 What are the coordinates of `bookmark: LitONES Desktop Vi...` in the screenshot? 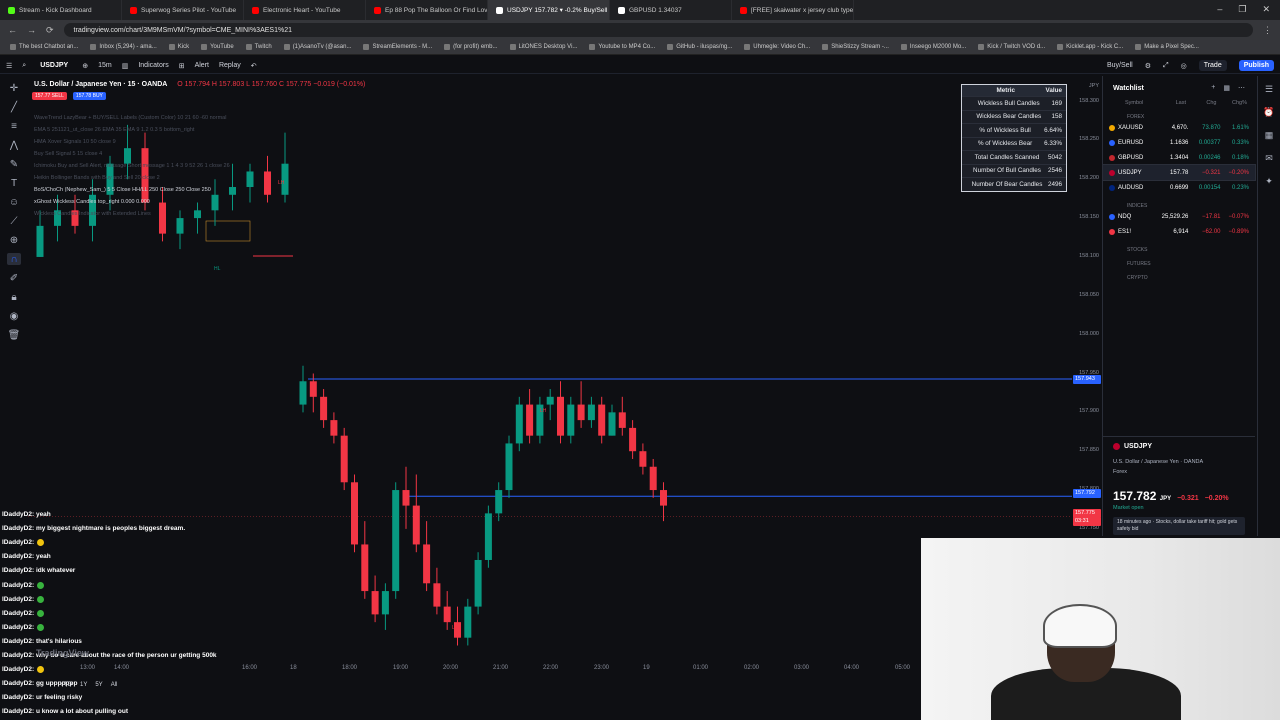 It's located at (543, 47).